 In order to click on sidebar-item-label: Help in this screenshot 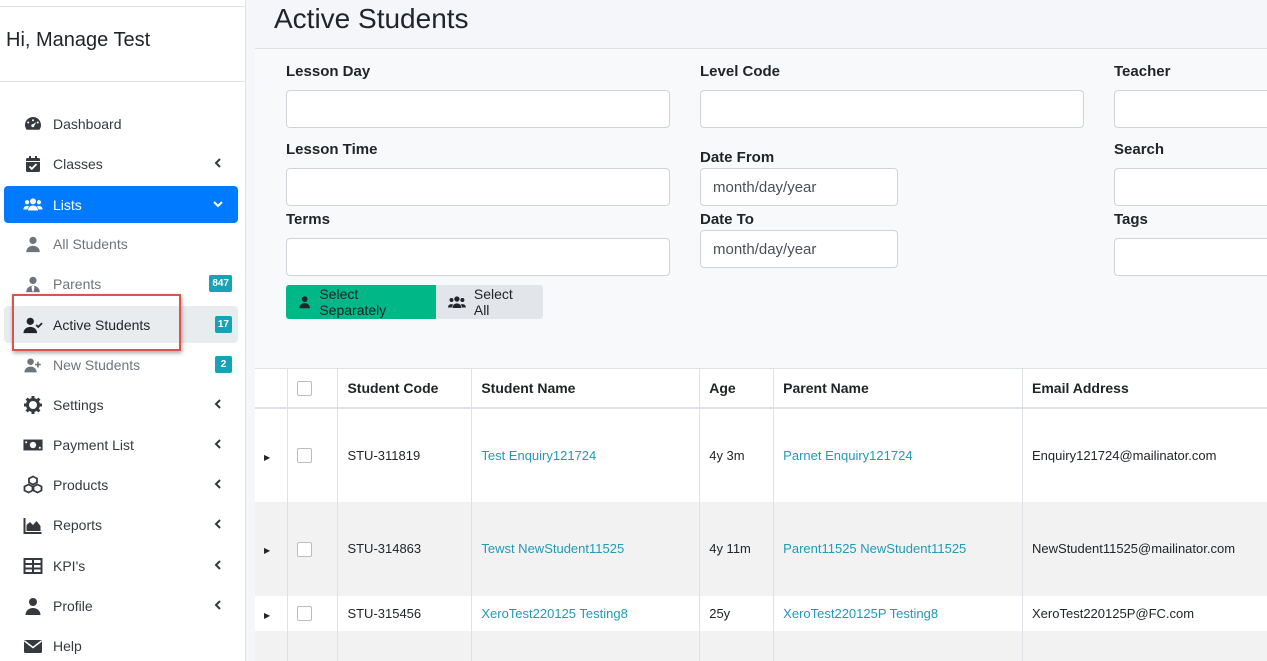, I will do `click(67, 645)`.